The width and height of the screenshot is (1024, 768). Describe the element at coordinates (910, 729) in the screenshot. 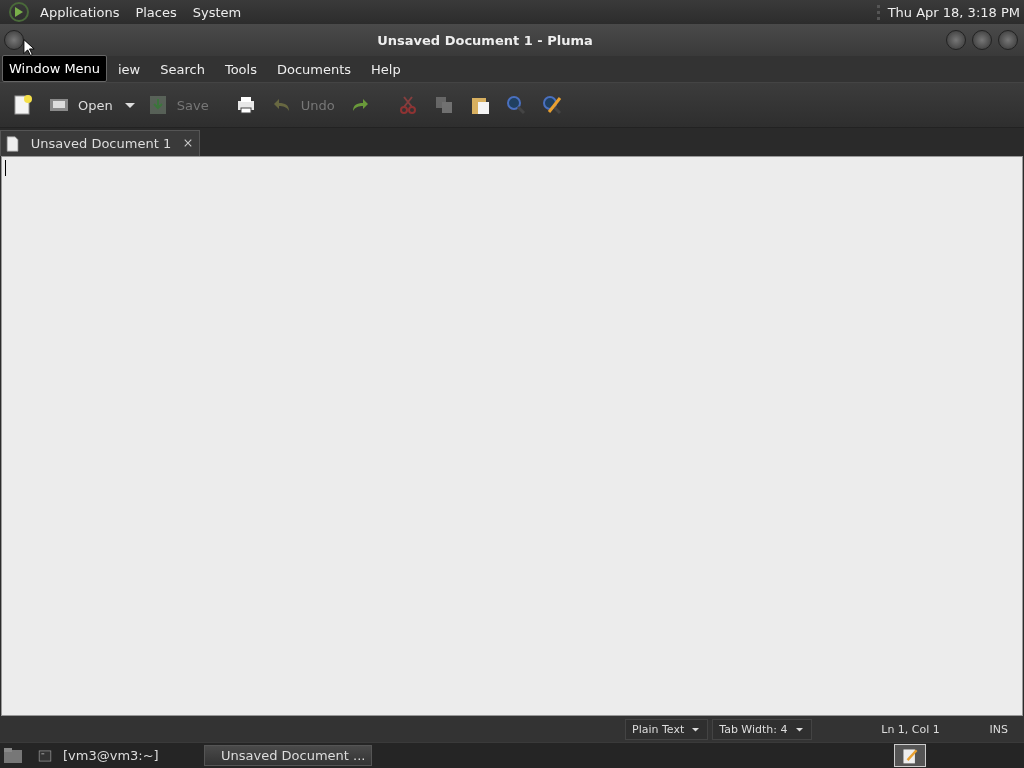

I see `cursor-position: Ln 1, Col 1` at that location.